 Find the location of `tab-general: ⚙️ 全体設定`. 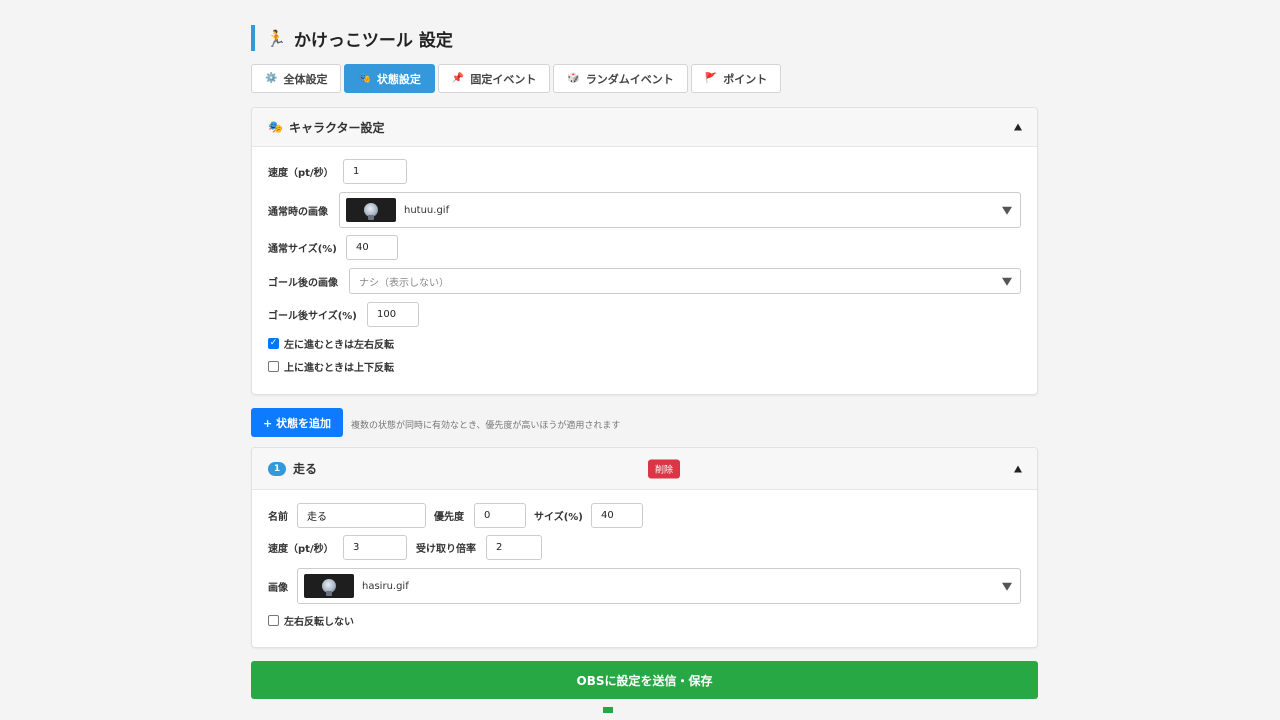

tab-general: ⚙️ 全体設定 is located at coordinates (296, 78).